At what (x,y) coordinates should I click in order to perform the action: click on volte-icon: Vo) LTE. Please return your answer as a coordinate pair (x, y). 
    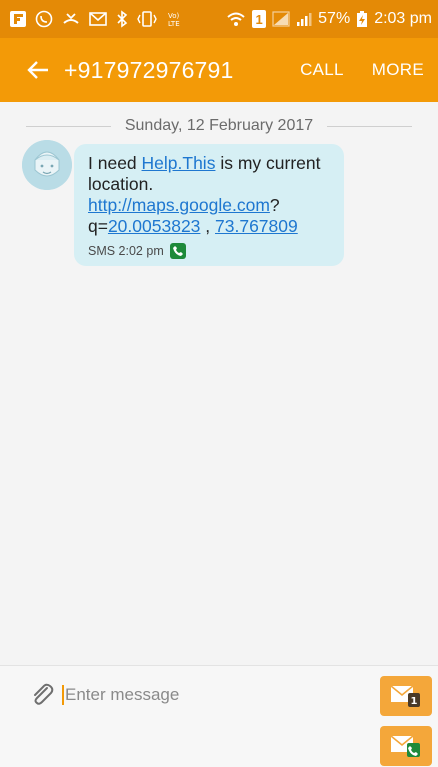
    Looking at the image, I should click on (176, 19).